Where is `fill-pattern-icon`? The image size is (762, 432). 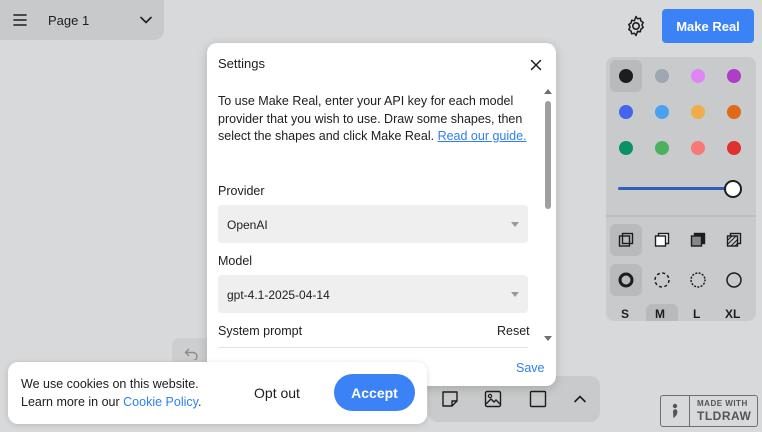 fill-pattern-icon is located at coordinates (734, 240).